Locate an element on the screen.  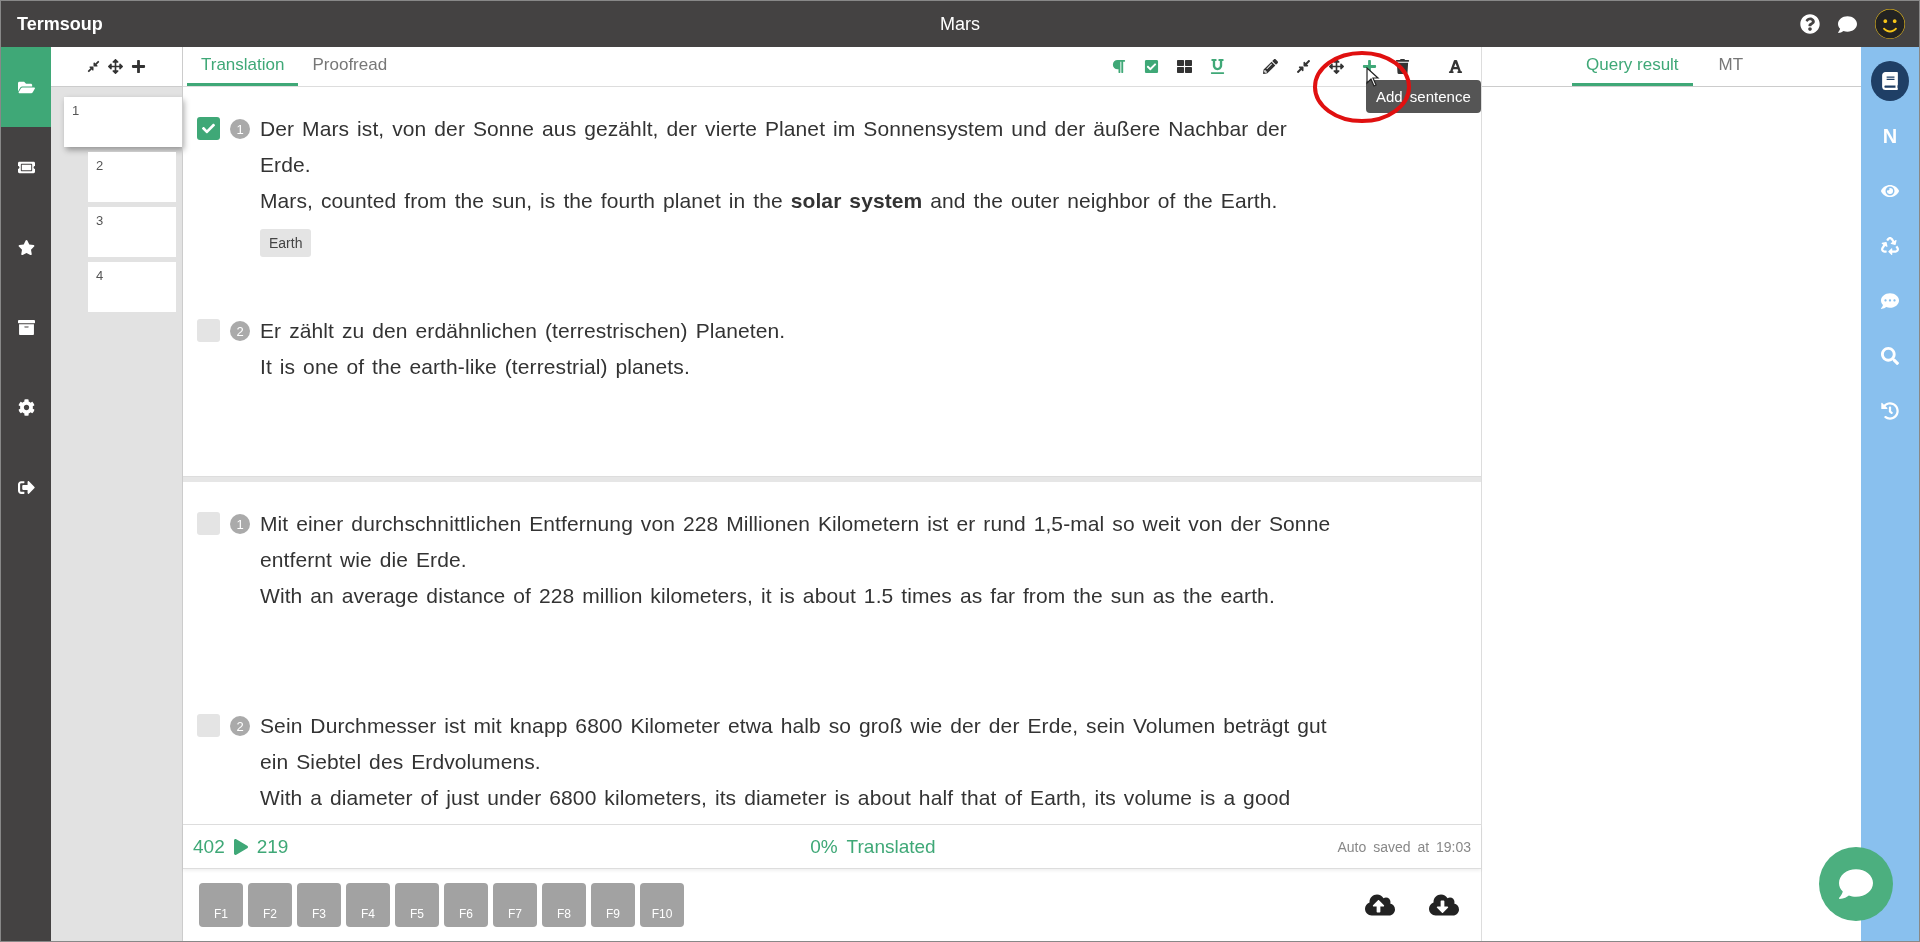
function-key: F1 is located at coordinates (221, 905).